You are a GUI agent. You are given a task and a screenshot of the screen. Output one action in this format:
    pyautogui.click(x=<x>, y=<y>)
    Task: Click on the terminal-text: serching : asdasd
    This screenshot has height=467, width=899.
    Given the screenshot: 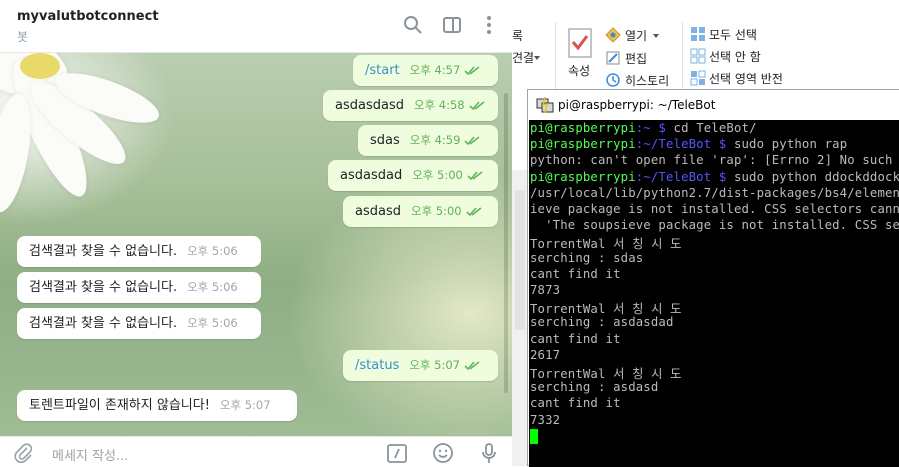 What is the action you would take?
    pyautogui.click(x=594, y=387)
    